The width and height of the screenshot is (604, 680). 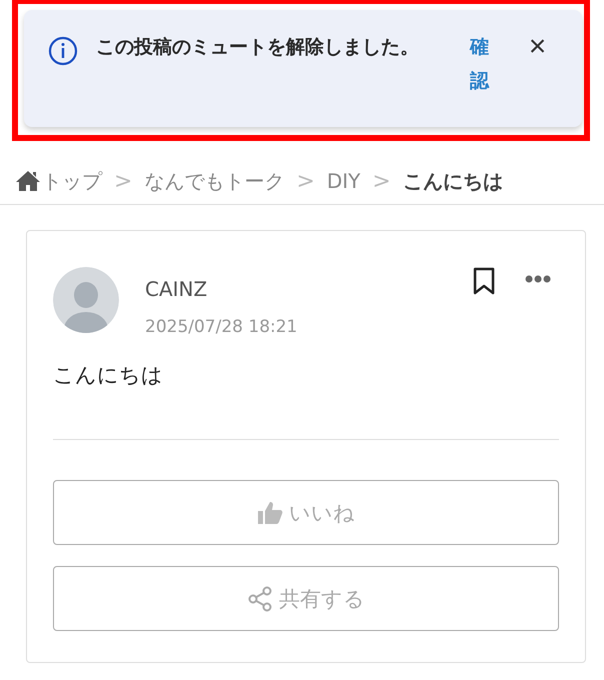 I want to click on home-icon, so click(x=28, y=181).